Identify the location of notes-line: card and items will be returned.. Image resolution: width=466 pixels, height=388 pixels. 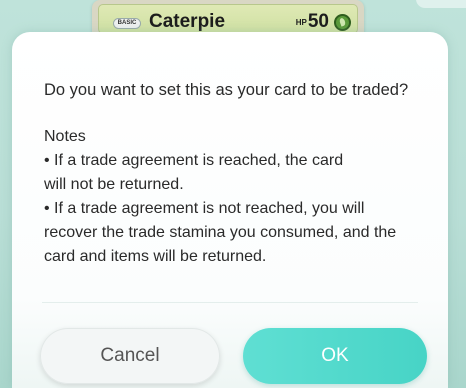
(155, 256).